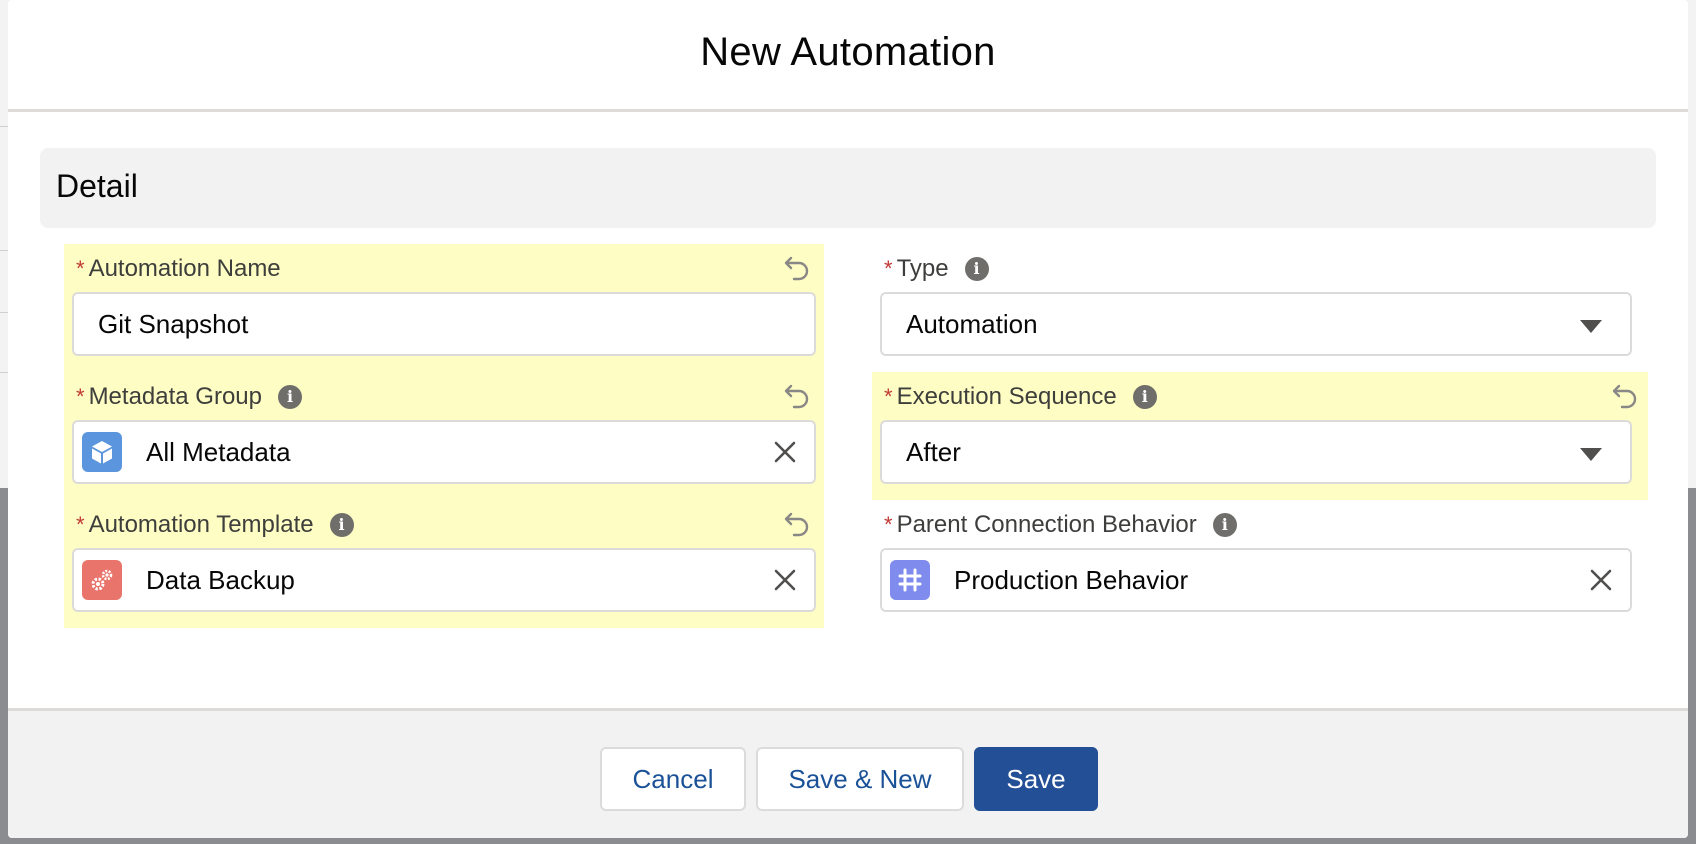 This screenshot has height=844, width=1696. Describe the element at coordinates (848, 188) in the screenshot. I see `section-header-detail: Detail` at that location.